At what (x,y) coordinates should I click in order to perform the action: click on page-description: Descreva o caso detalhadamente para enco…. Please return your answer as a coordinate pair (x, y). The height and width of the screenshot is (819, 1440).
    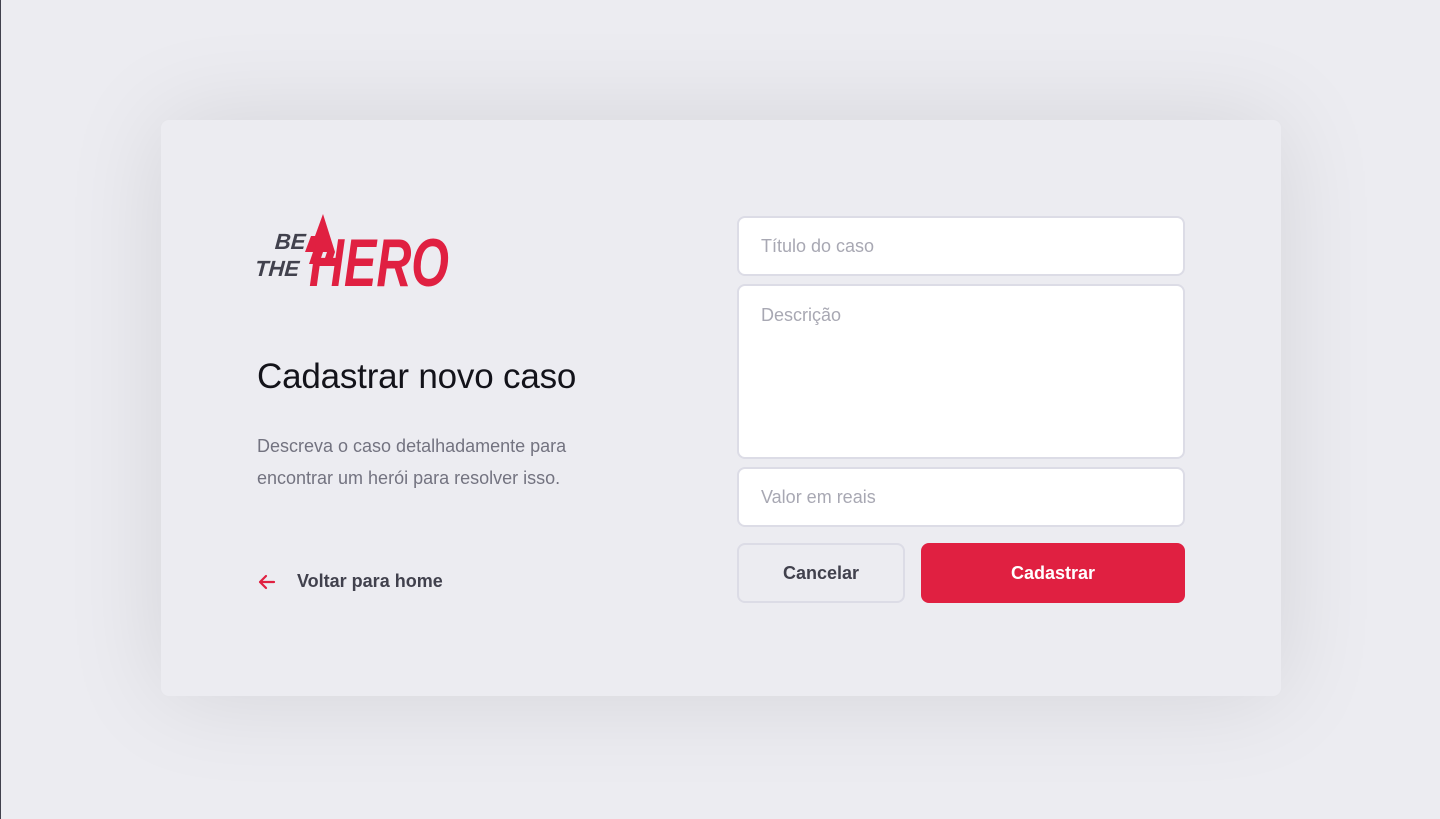
    Looking at the image, I should click on (412, 462).